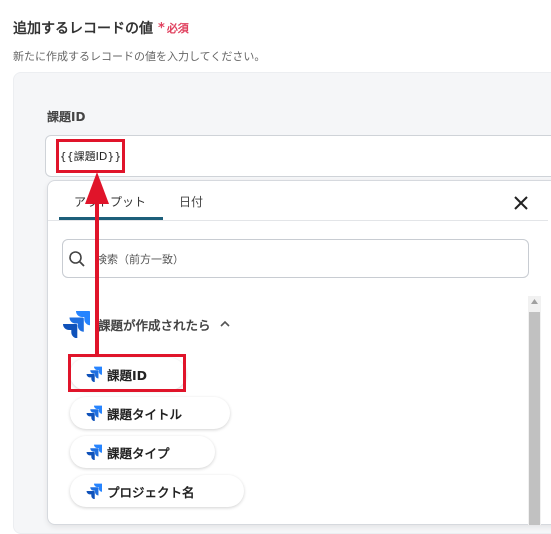  I want to click on output-item-issue-type: 課題タイプ, so click(142, 452).